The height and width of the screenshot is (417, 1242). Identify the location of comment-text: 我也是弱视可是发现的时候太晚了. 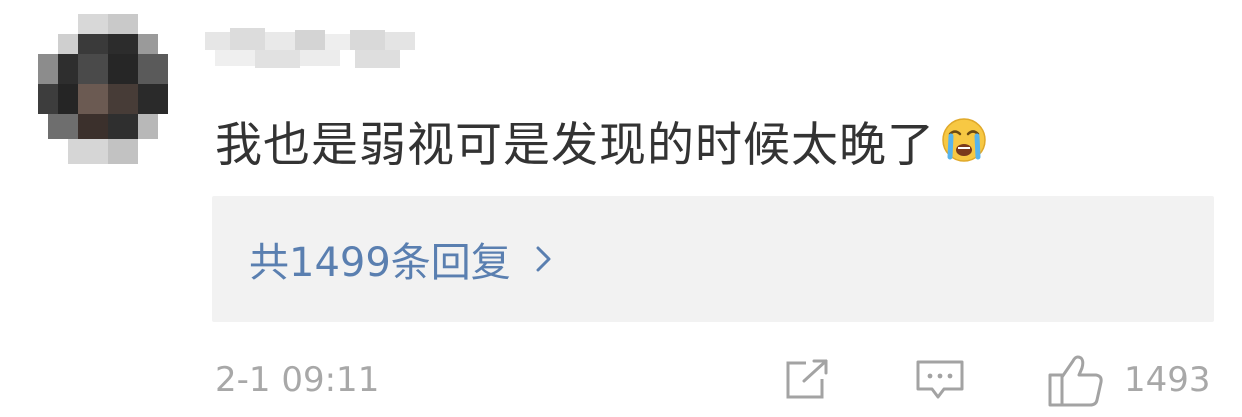
(601, 141).